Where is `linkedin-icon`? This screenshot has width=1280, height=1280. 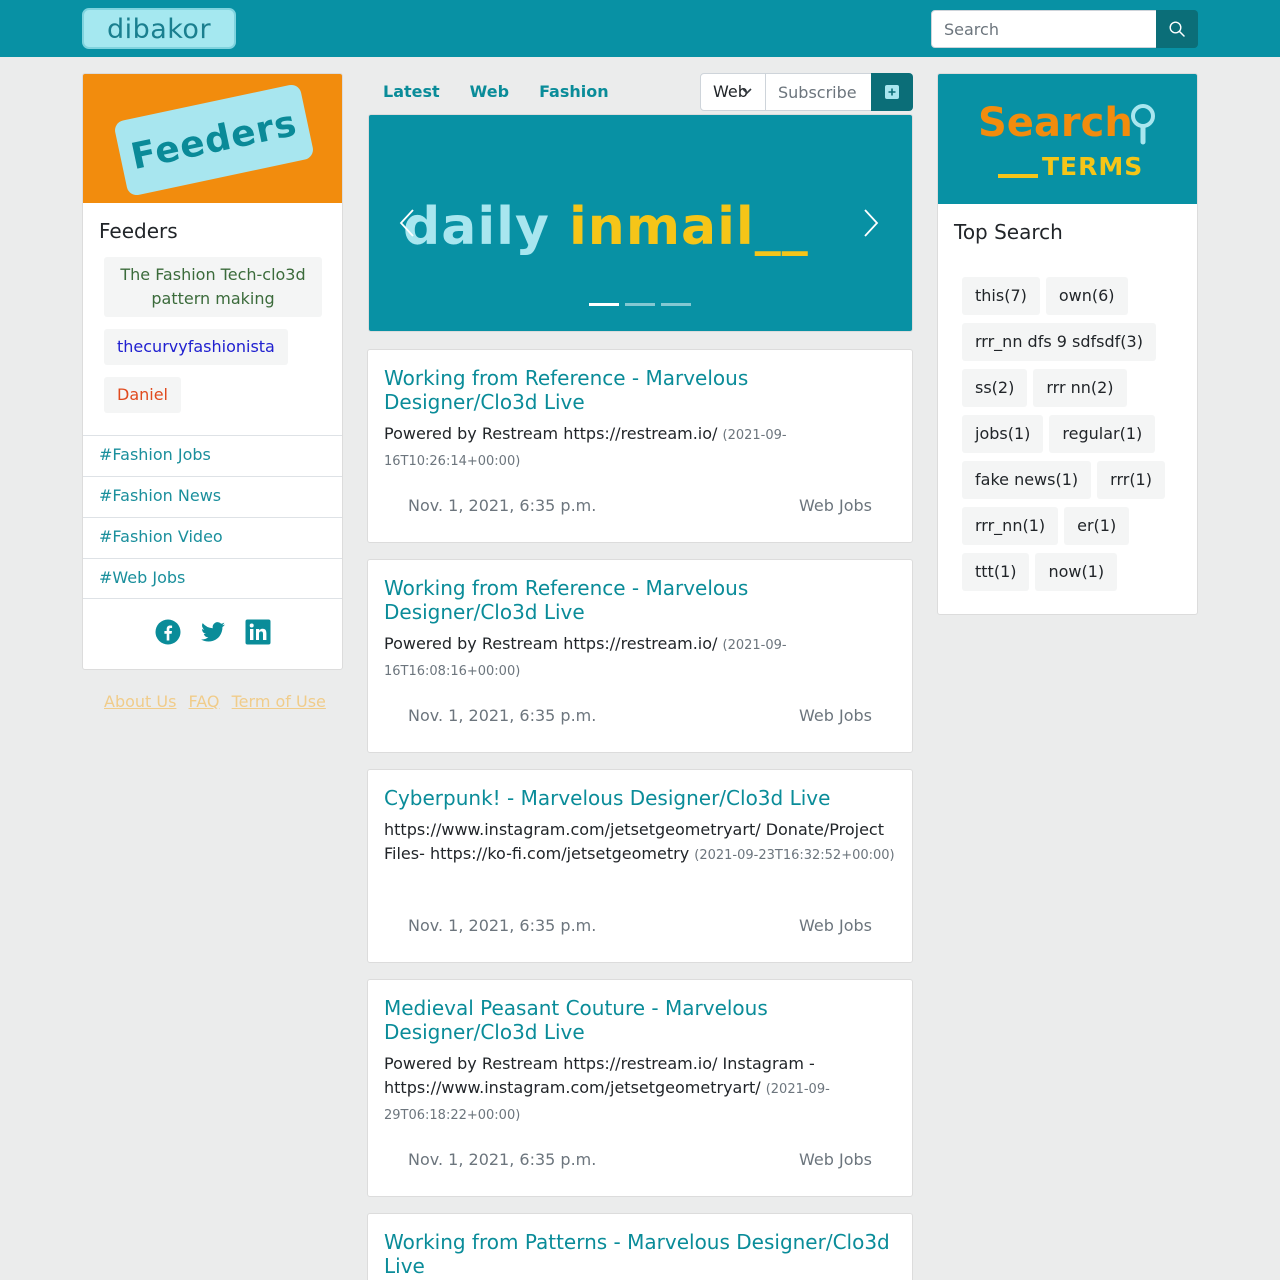 linkedin-icon is located at coordinates (258, 632).